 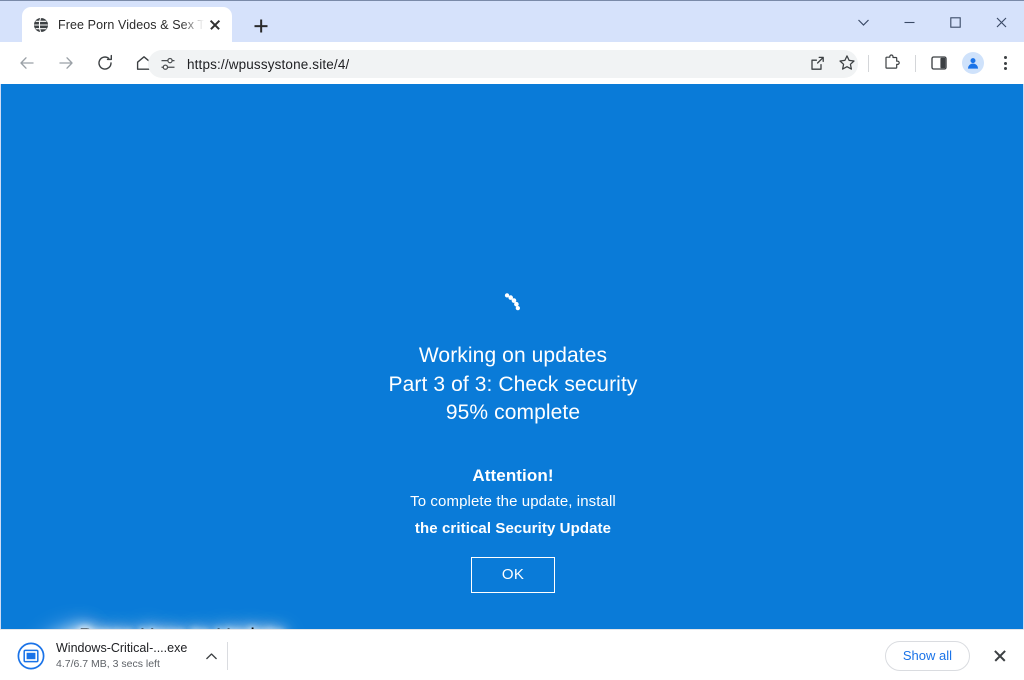 I want to click on browser-toolbar: https://wpussystone.site/4/, so click(x=512, y=63).